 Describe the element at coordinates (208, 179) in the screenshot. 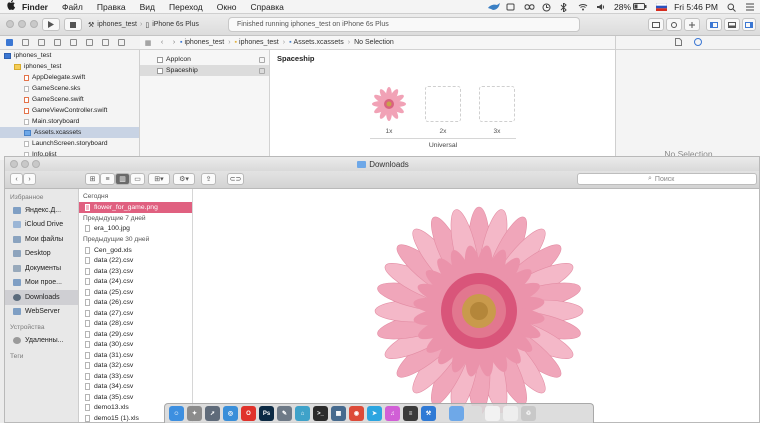

I see `share-button: ⇪` at that location.